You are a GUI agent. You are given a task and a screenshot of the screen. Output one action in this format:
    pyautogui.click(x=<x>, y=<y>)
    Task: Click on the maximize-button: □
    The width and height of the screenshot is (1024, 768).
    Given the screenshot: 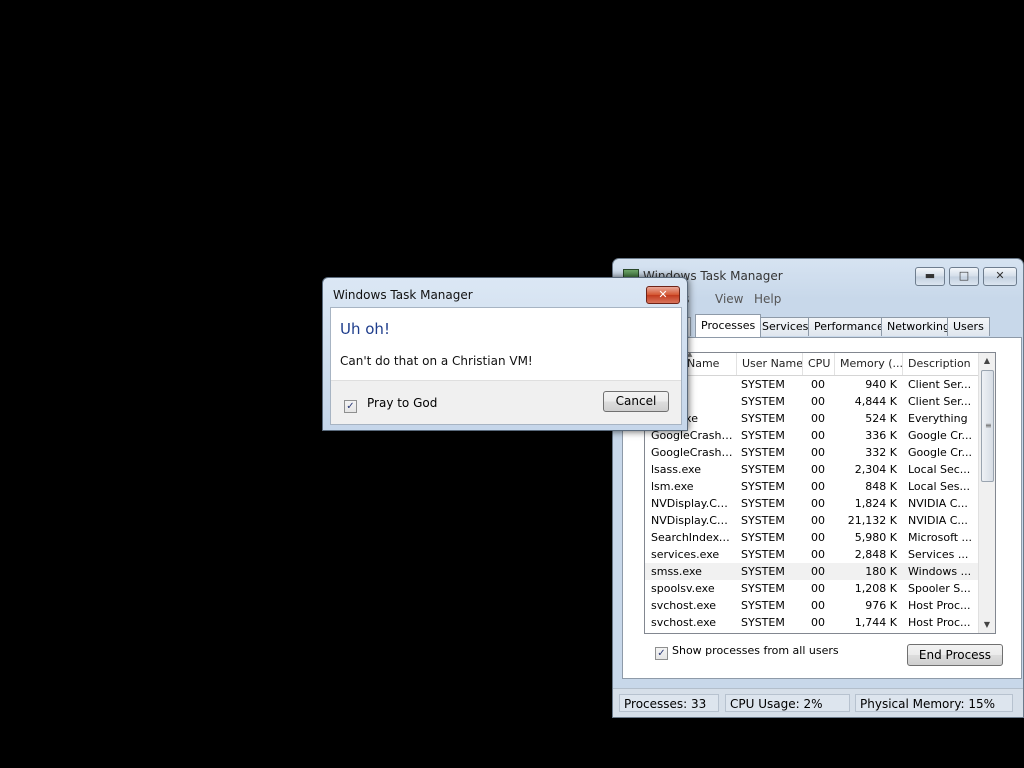 What is the action you would take?
    pyautogui.click(x=964, y=276)
    